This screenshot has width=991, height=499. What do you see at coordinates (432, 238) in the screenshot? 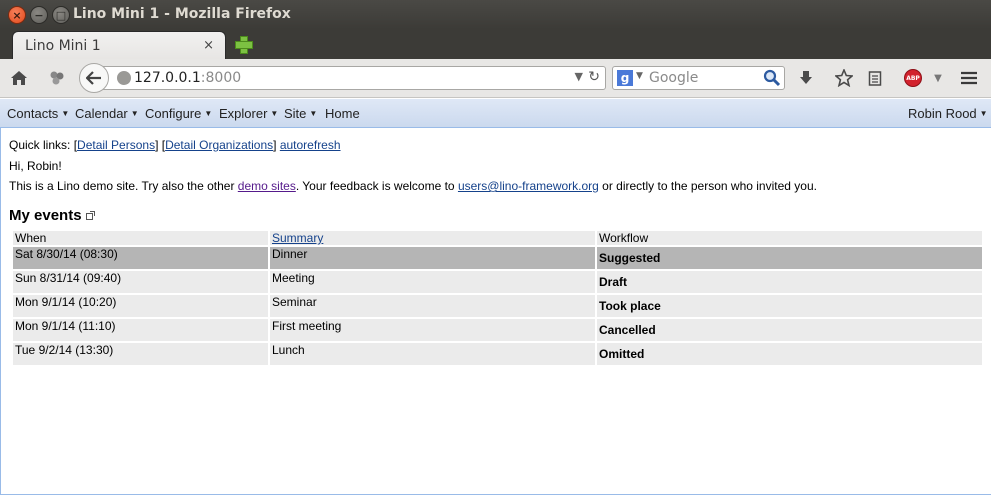
I see `column-header-summary: Summary` at bounding box center [432, 238].